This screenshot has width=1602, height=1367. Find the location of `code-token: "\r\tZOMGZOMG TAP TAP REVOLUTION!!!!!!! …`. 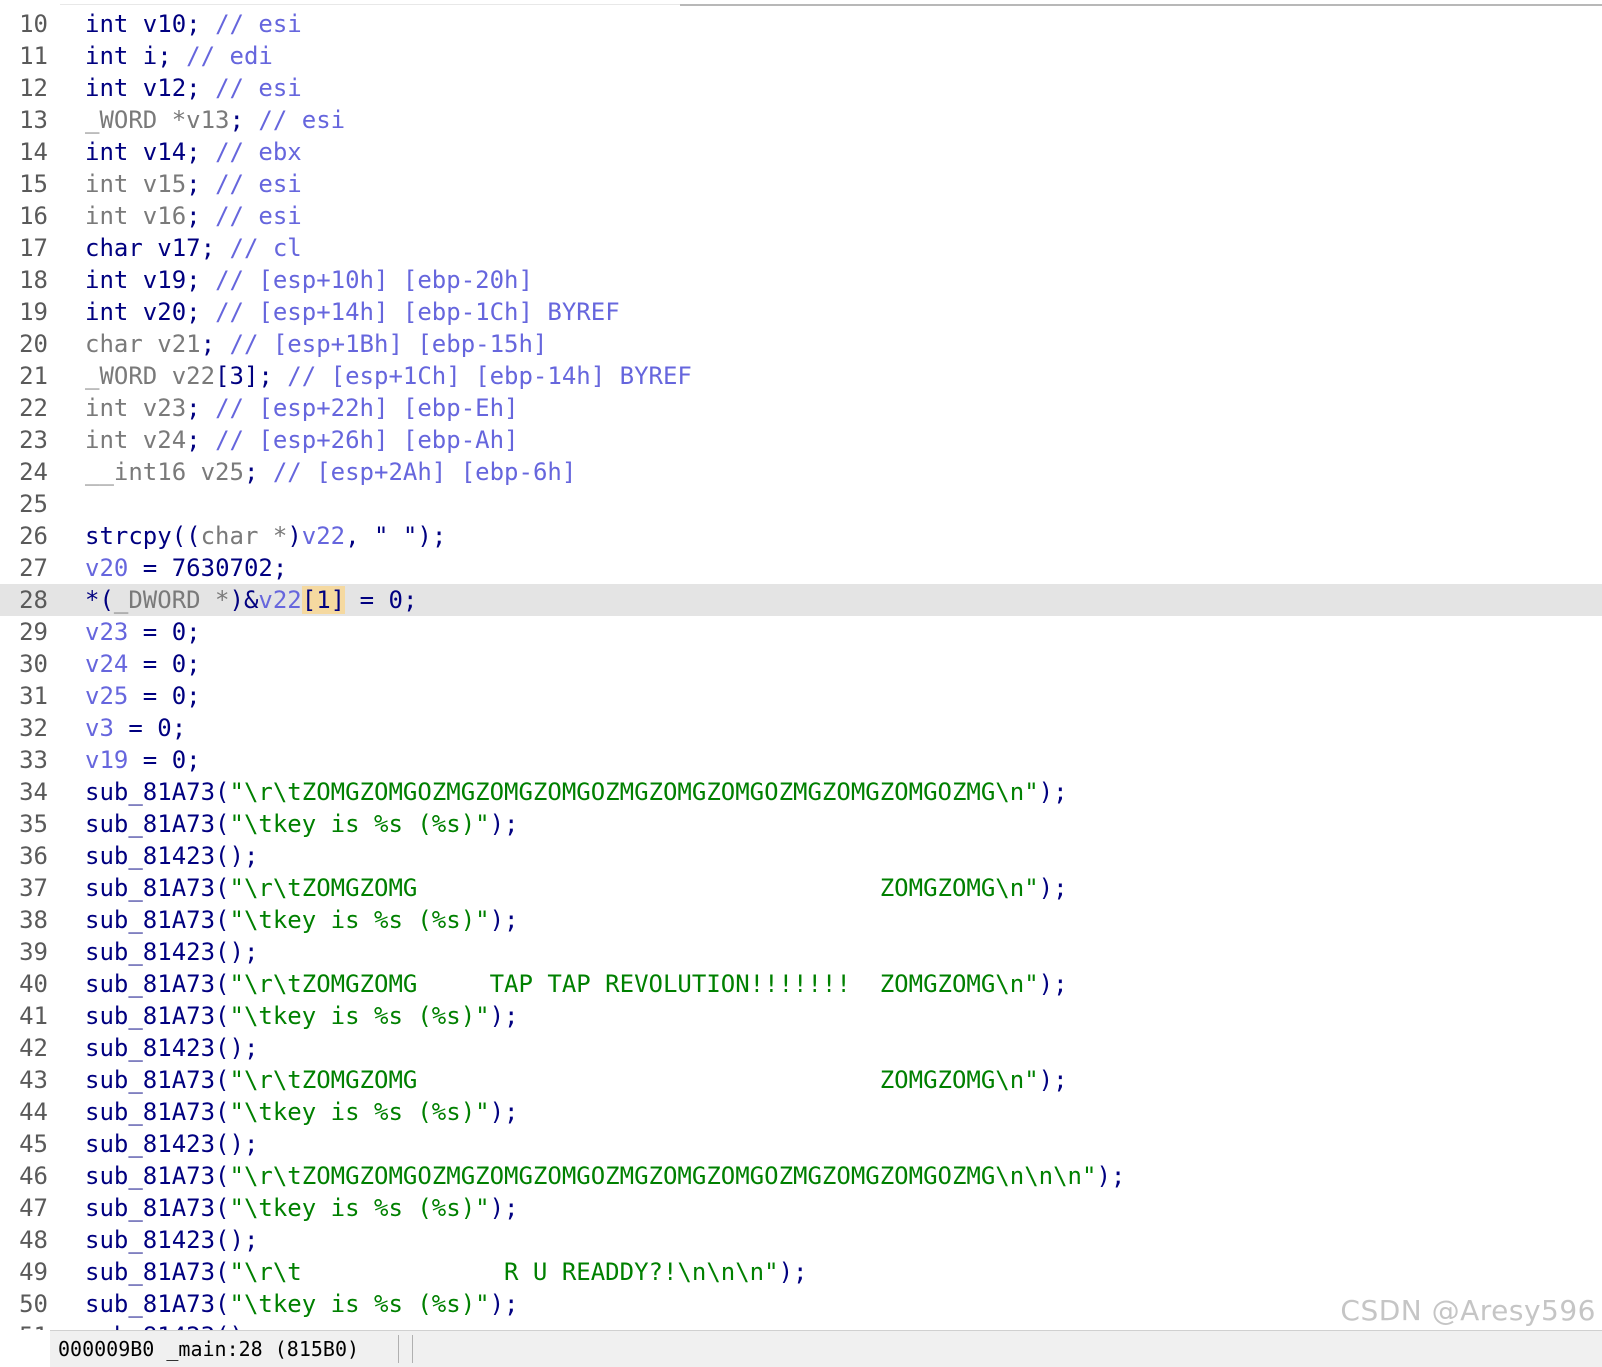

code-token: "\r\tZOMGZOMG TAP TAP REVOLUTION!!!!!!! … is located at coordinates (634, 984).